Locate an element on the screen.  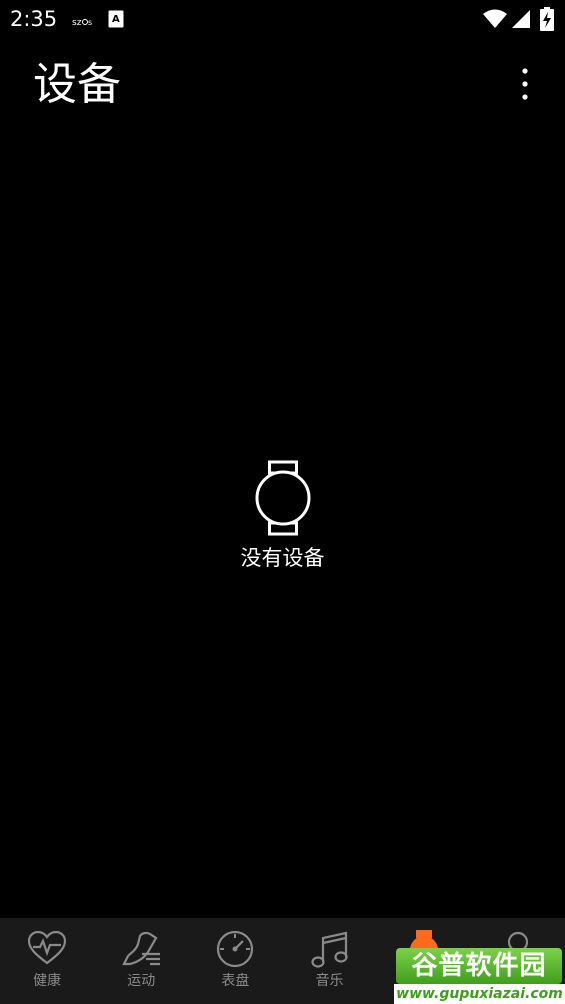
empty-state: 没有设备 is located at coordinates (282, 515).